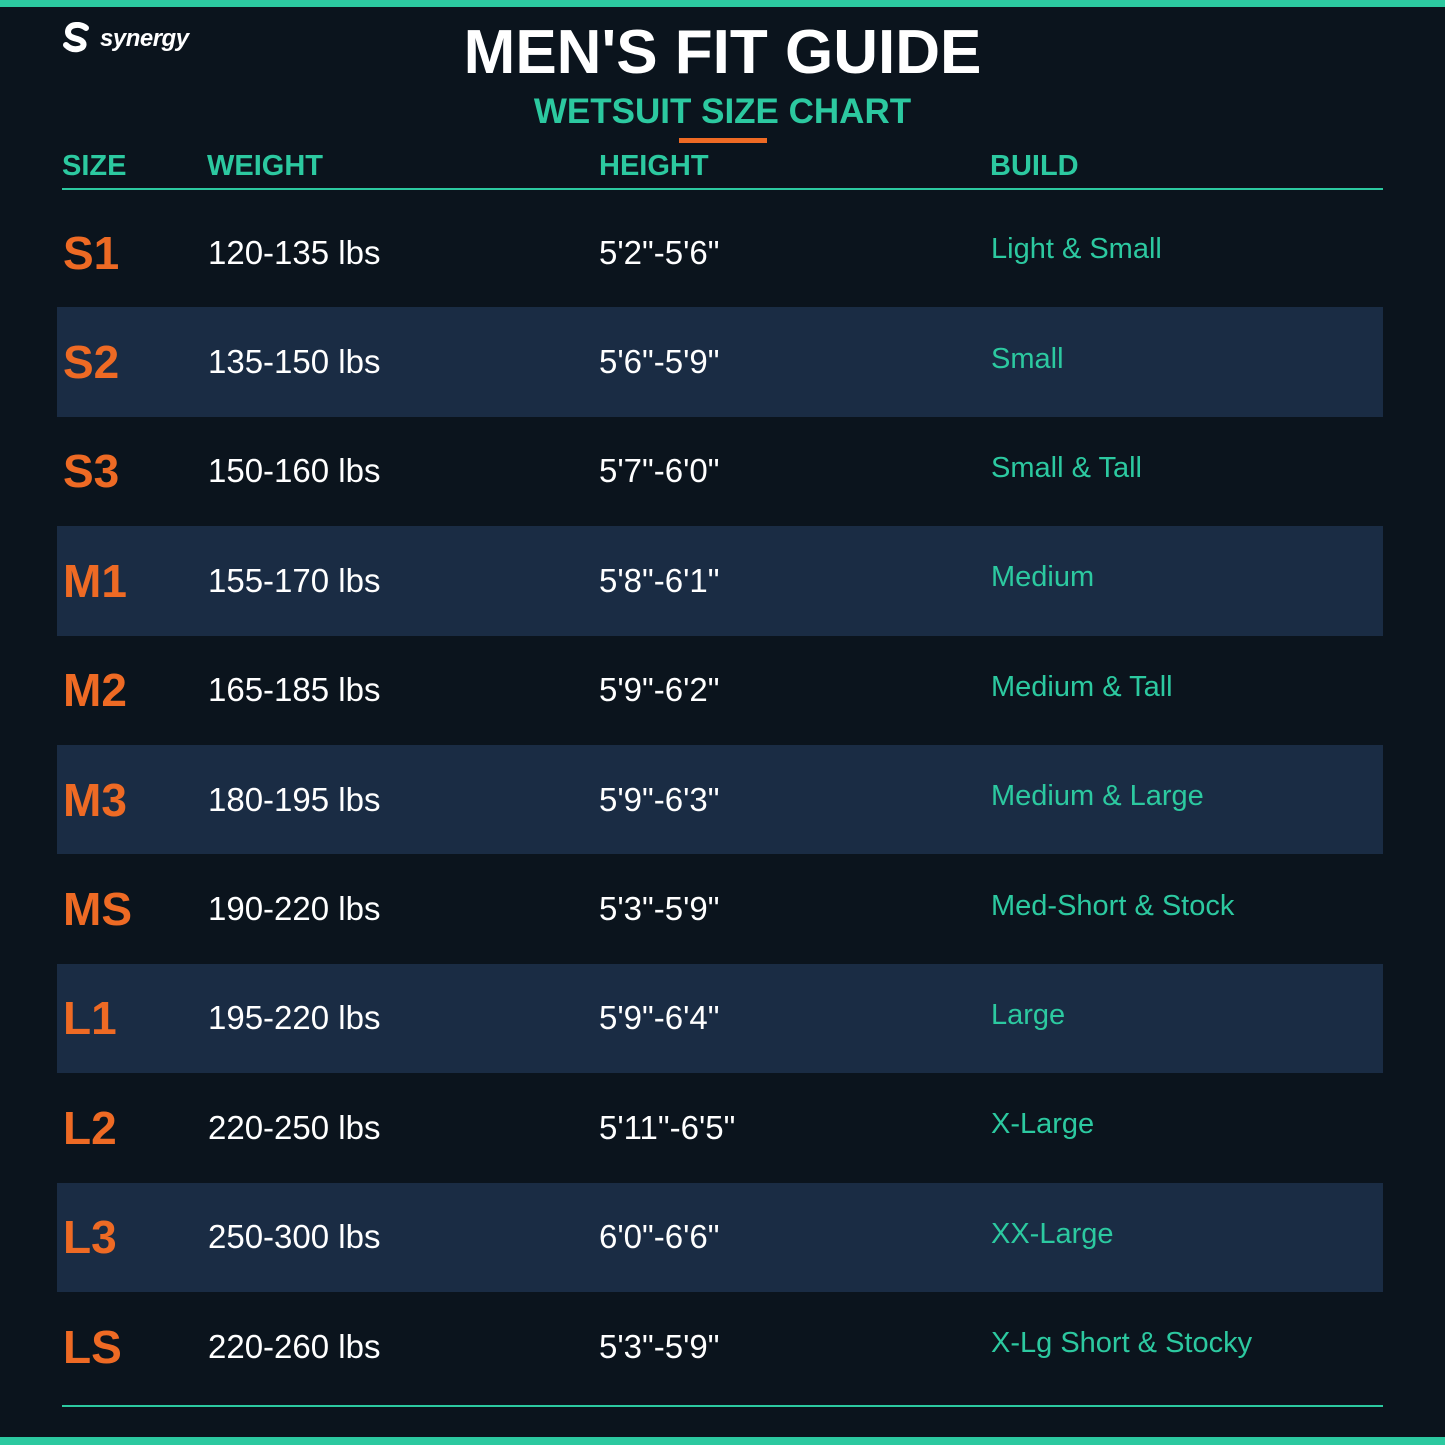 The image size is (1445, 1445). What do you see at coordinates (94, 166) in the screenshot?
I see `header-size: SIZE` at bounding box center [94, 166].